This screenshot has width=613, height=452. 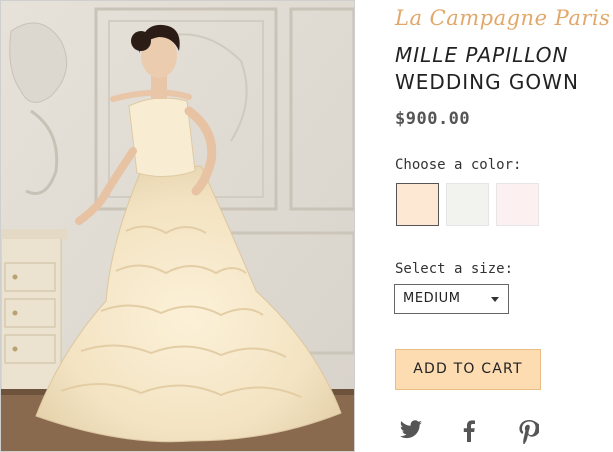 I want to click on color-swatch-blush, so click(x=517, y=204).